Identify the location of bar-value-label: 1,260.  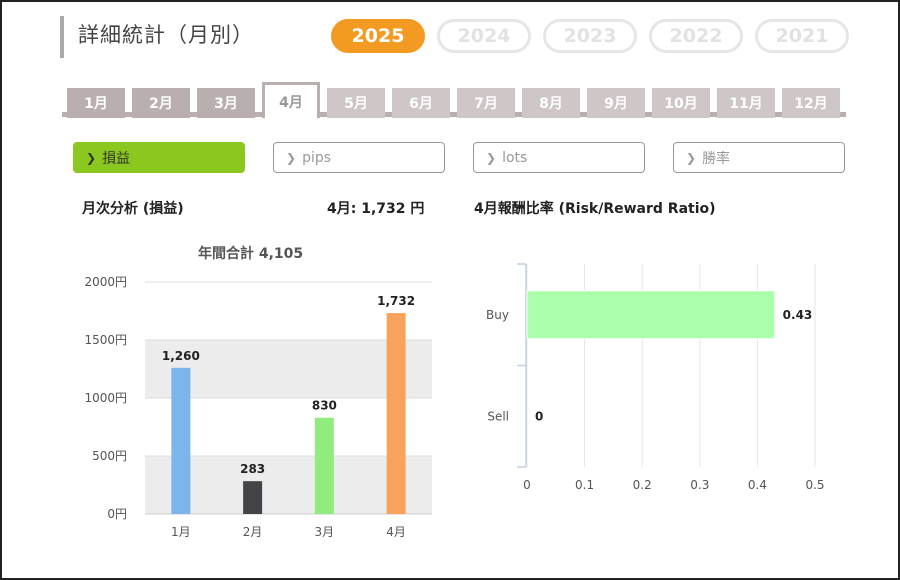
(181, 356).